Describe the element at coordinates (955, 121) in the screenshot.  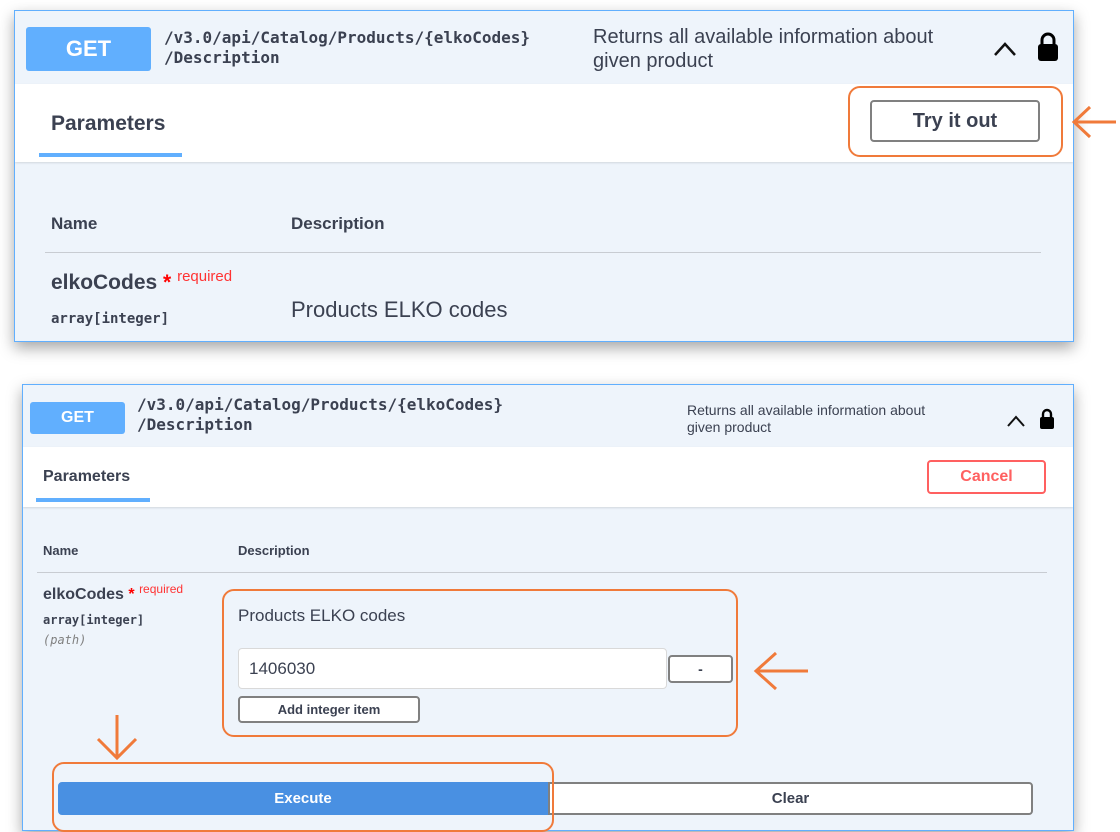
I see `try-it-out-highlight` at that location.